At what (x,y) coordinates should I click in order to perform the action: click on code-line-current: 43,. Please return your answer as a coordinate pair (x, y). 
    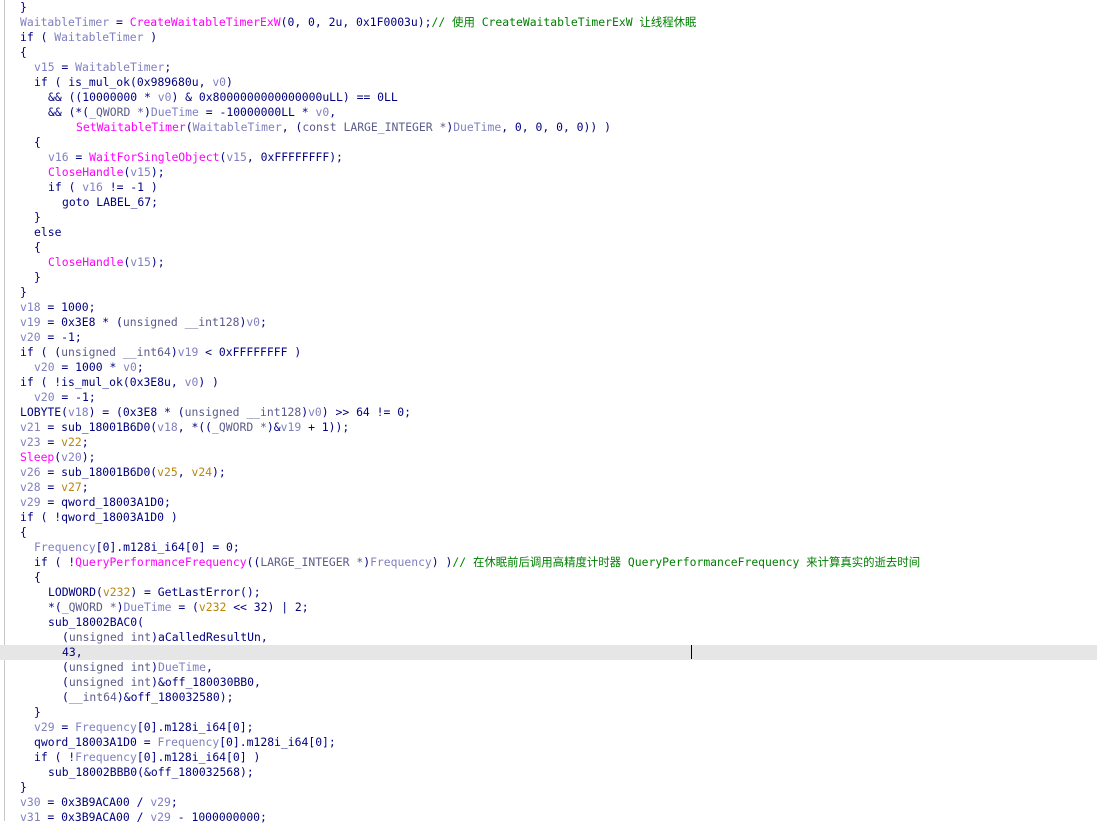
    Looking at the image, I should click on (548, 652).